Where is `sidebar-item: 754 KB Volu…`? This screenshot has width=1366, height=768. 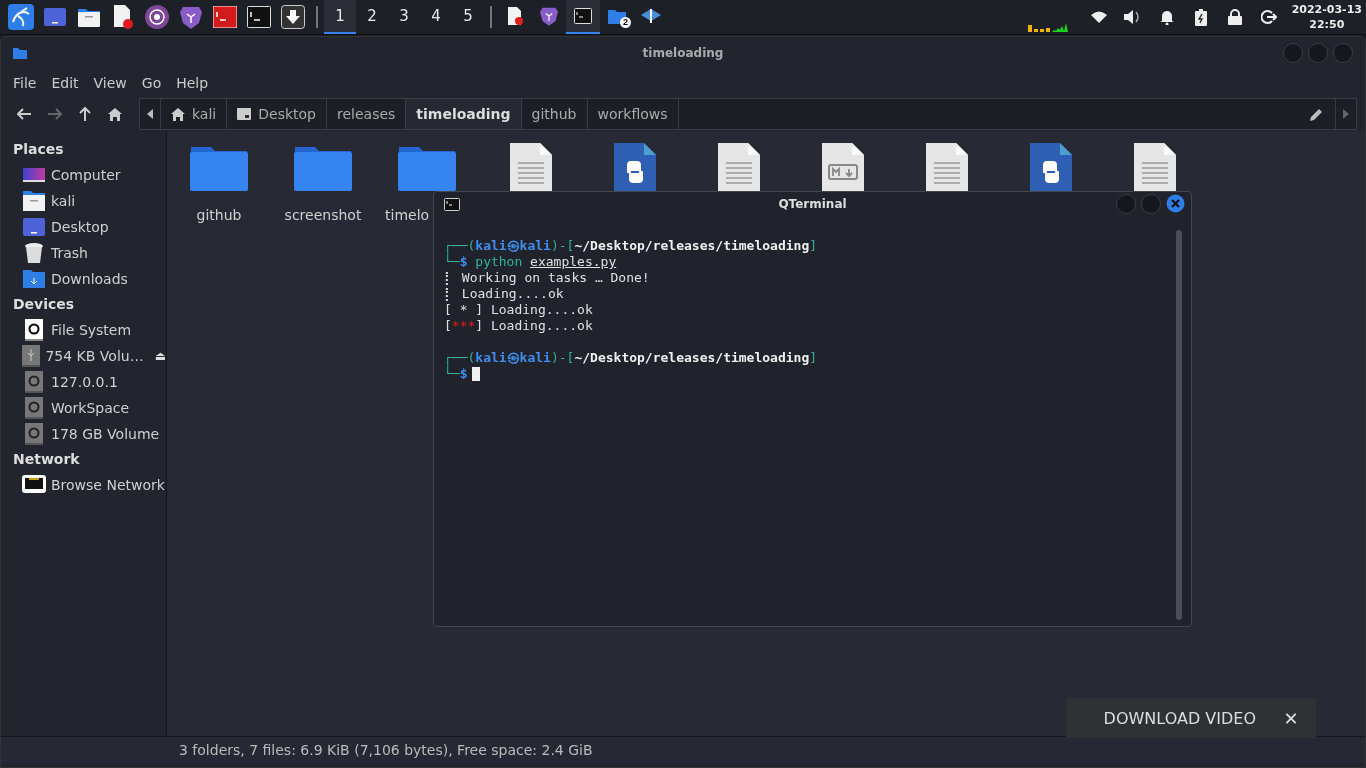
sidebar-item: 754 KB Volu… is located at coordinates (94, 356).